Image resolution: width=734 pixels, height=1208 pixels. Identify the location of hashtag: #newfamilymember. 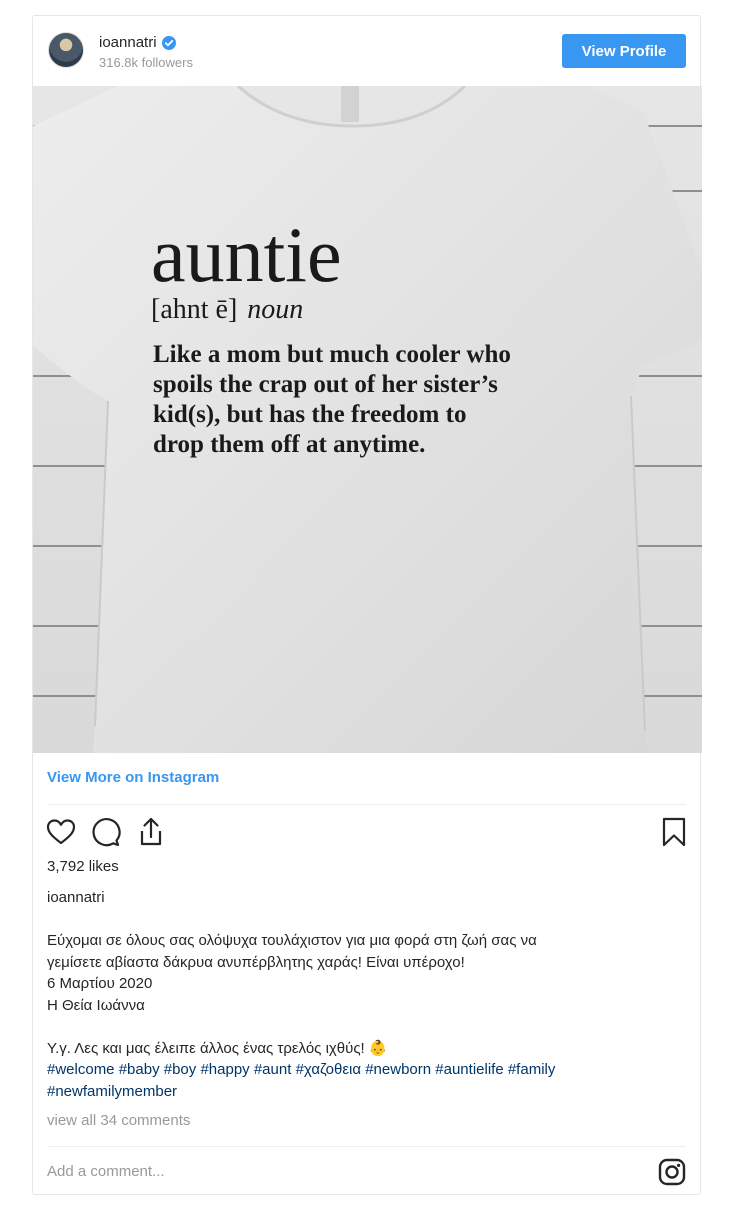
(112, 1091).